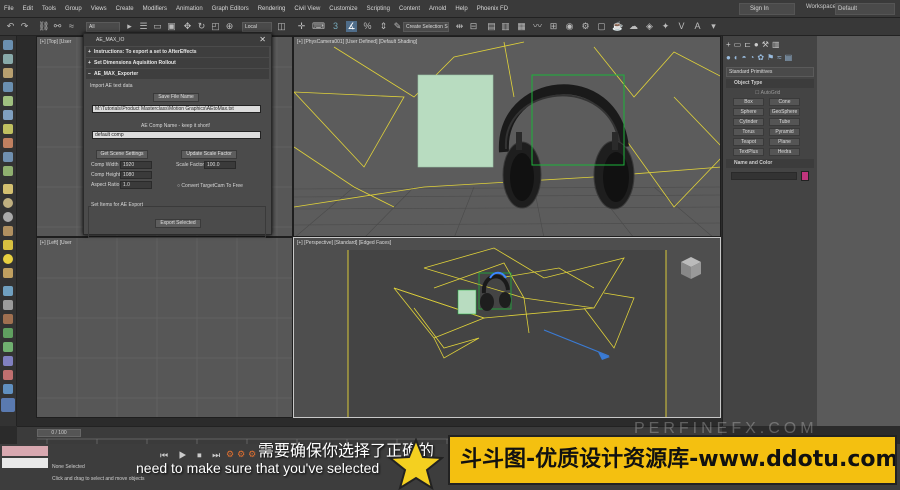 The image size is (900, 490). Describe the element at coordinates (691, 268) in the screenshot. I see `viewcube-icon` at that location.